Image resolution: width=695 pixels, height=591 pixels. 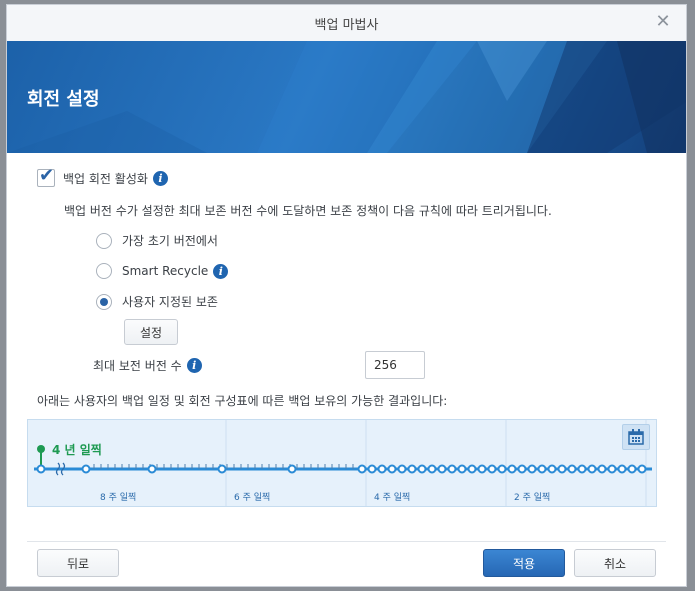 What do you see at coordinates (151, 332) in the screenshot?
I see `settings-button: 설정` at bounding box center [151, 332].